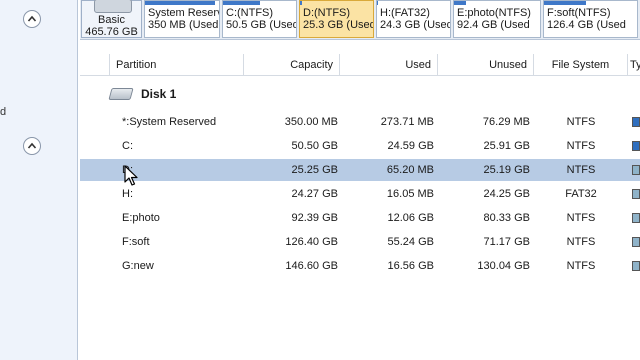 The image size is (640, 360). I want to click on column-header-unused: Unused, so click(486, 65).